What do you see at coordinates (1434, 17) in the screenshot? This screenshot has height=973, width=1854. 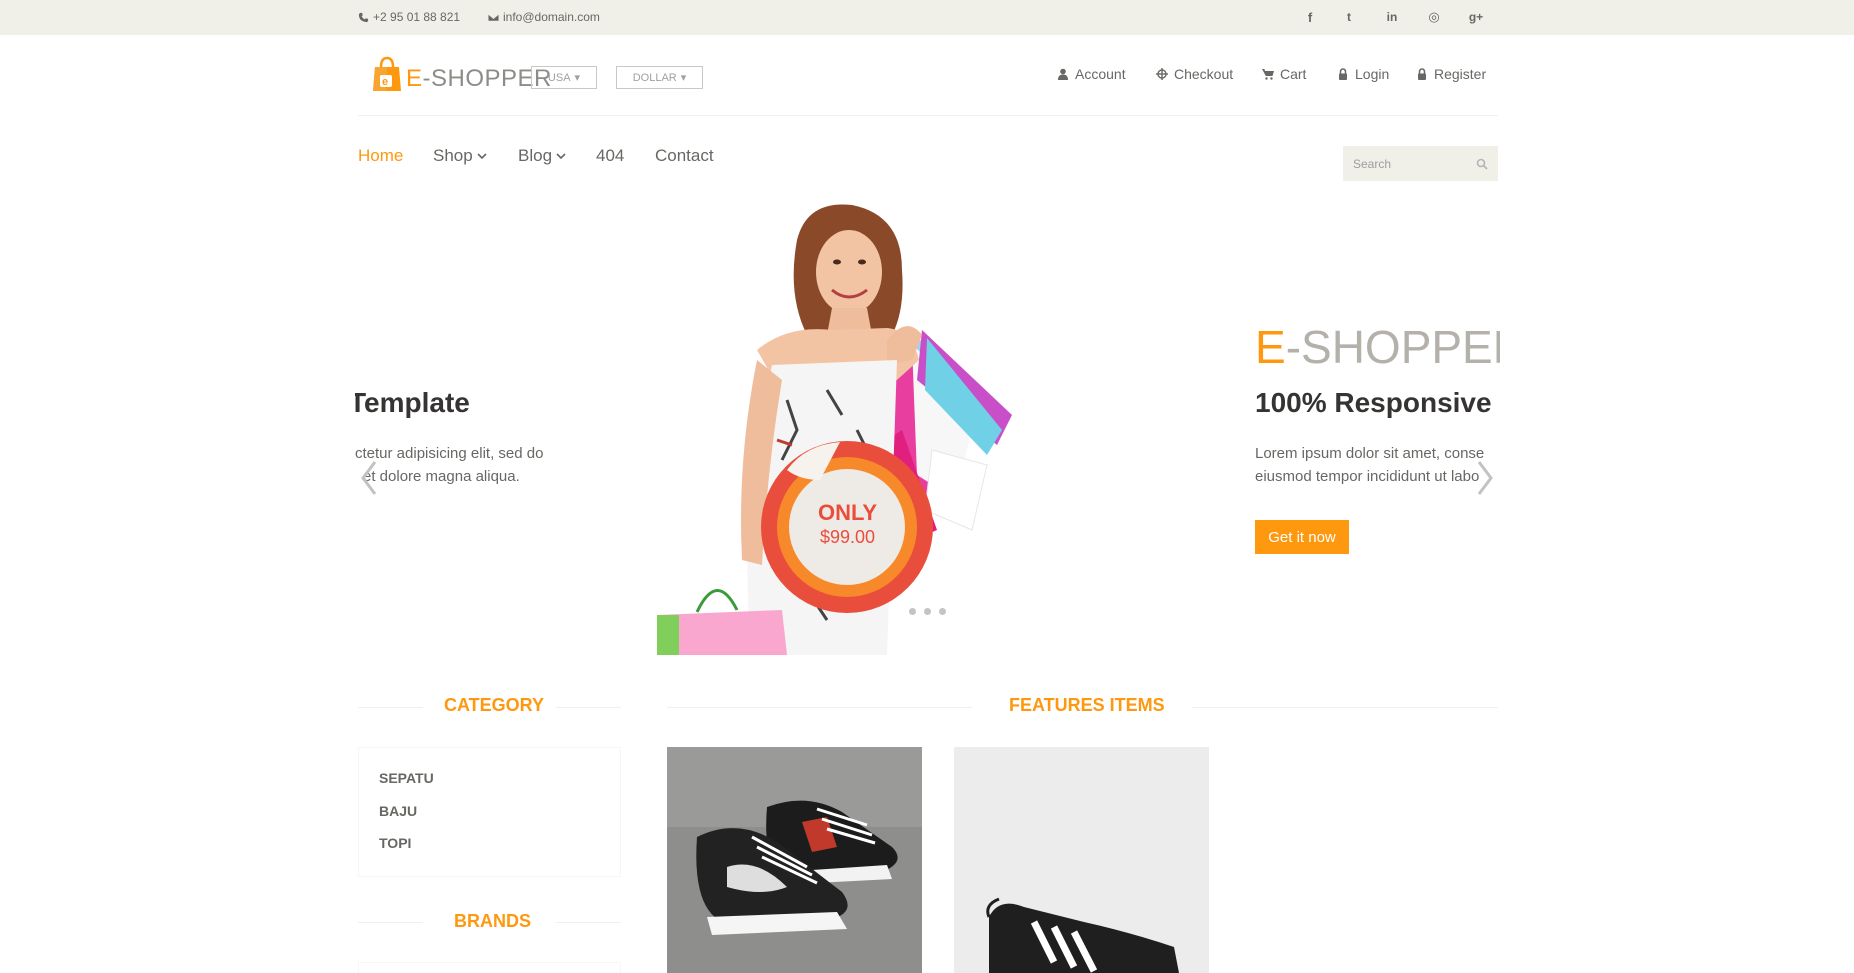 I see `dribbble-icon: ◎` at bounding box center [1434, 17].